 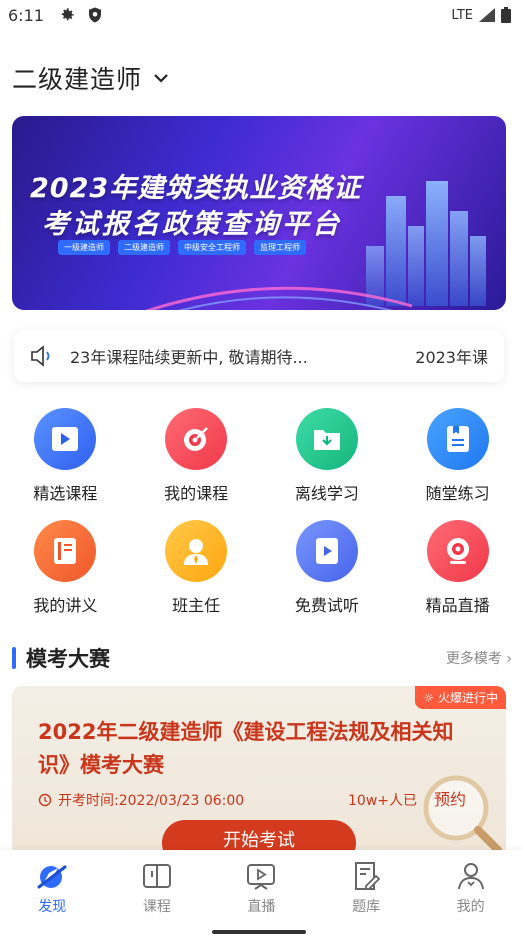 What do you see at coordinates (326, 493) in the screenshot?
I see `feature-label: 离线学习` at bounding box center [326, 493].